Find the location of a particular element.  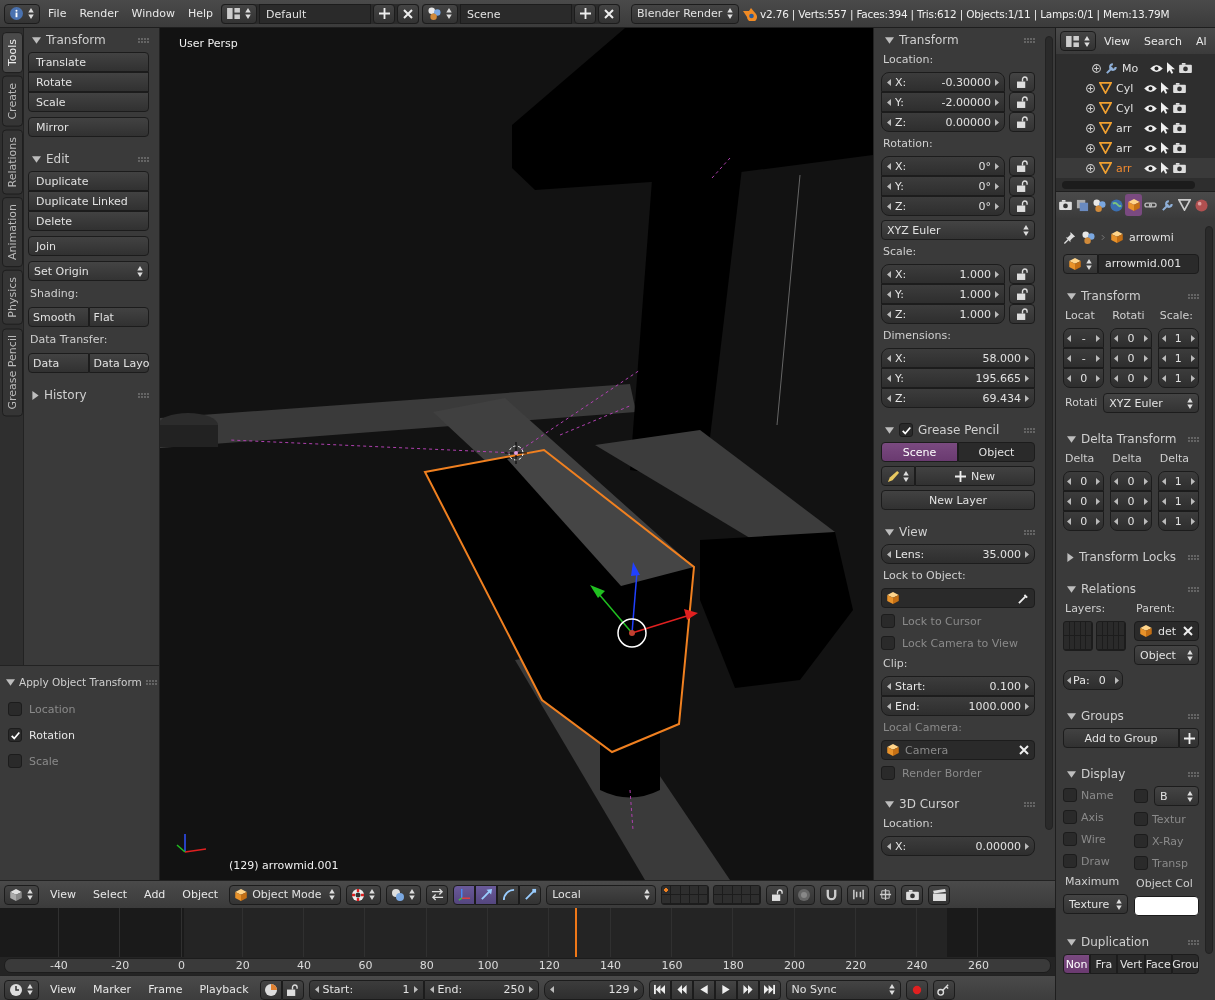

dropdown: Texture is located at coordinates (1095, 904).